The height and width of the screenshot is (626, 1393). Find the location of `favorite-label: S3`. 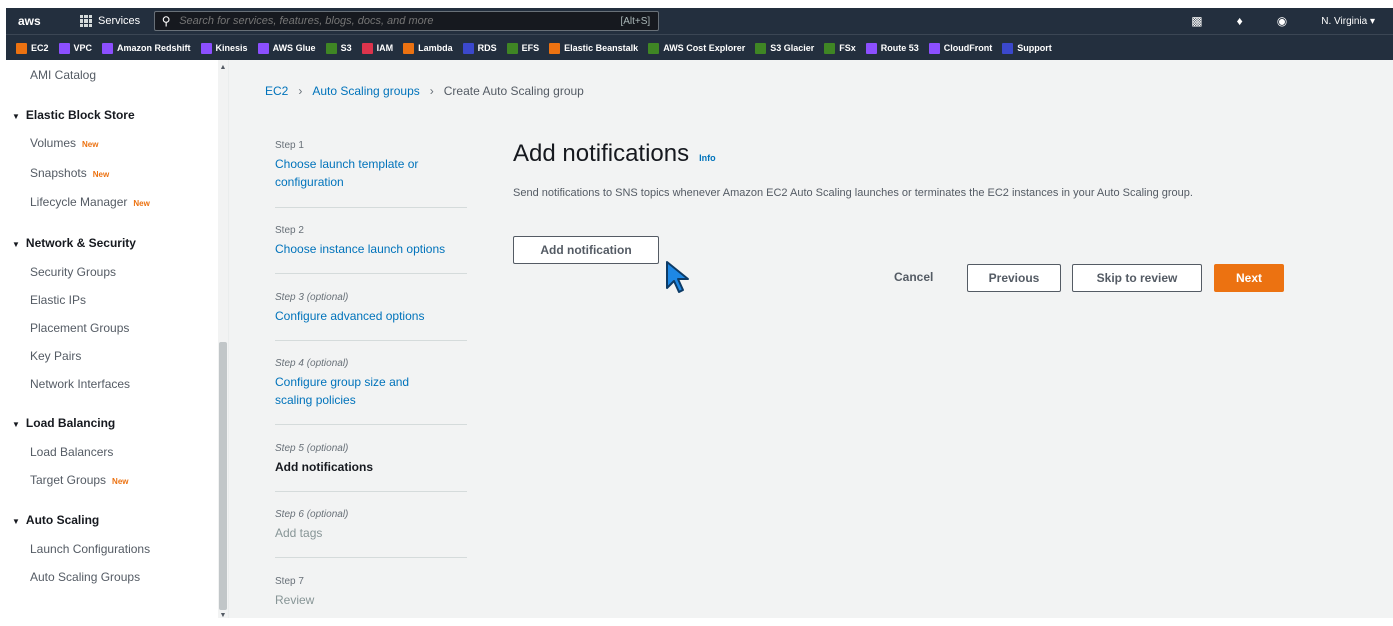

favorite-label: S3 is located at coordinates (346, 48).